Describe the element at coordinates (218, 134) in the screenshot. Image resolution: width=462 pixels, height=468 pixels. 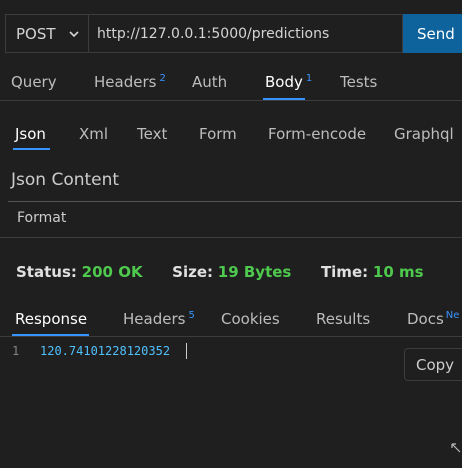
I see `tab-form: Form` at that location.